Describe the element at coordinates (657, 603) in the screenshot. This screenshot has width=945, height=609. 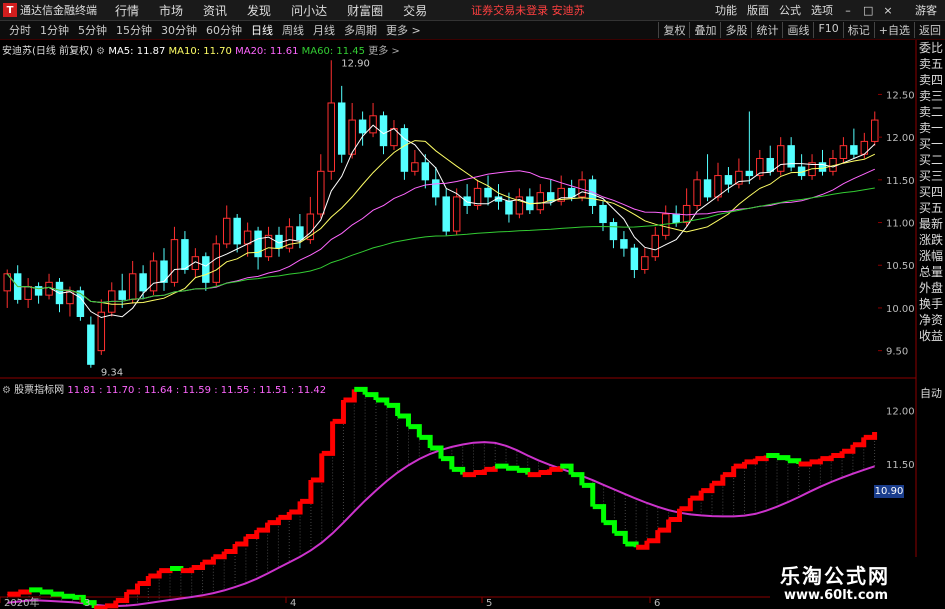
I see `time-axis-label: 6` at that location.